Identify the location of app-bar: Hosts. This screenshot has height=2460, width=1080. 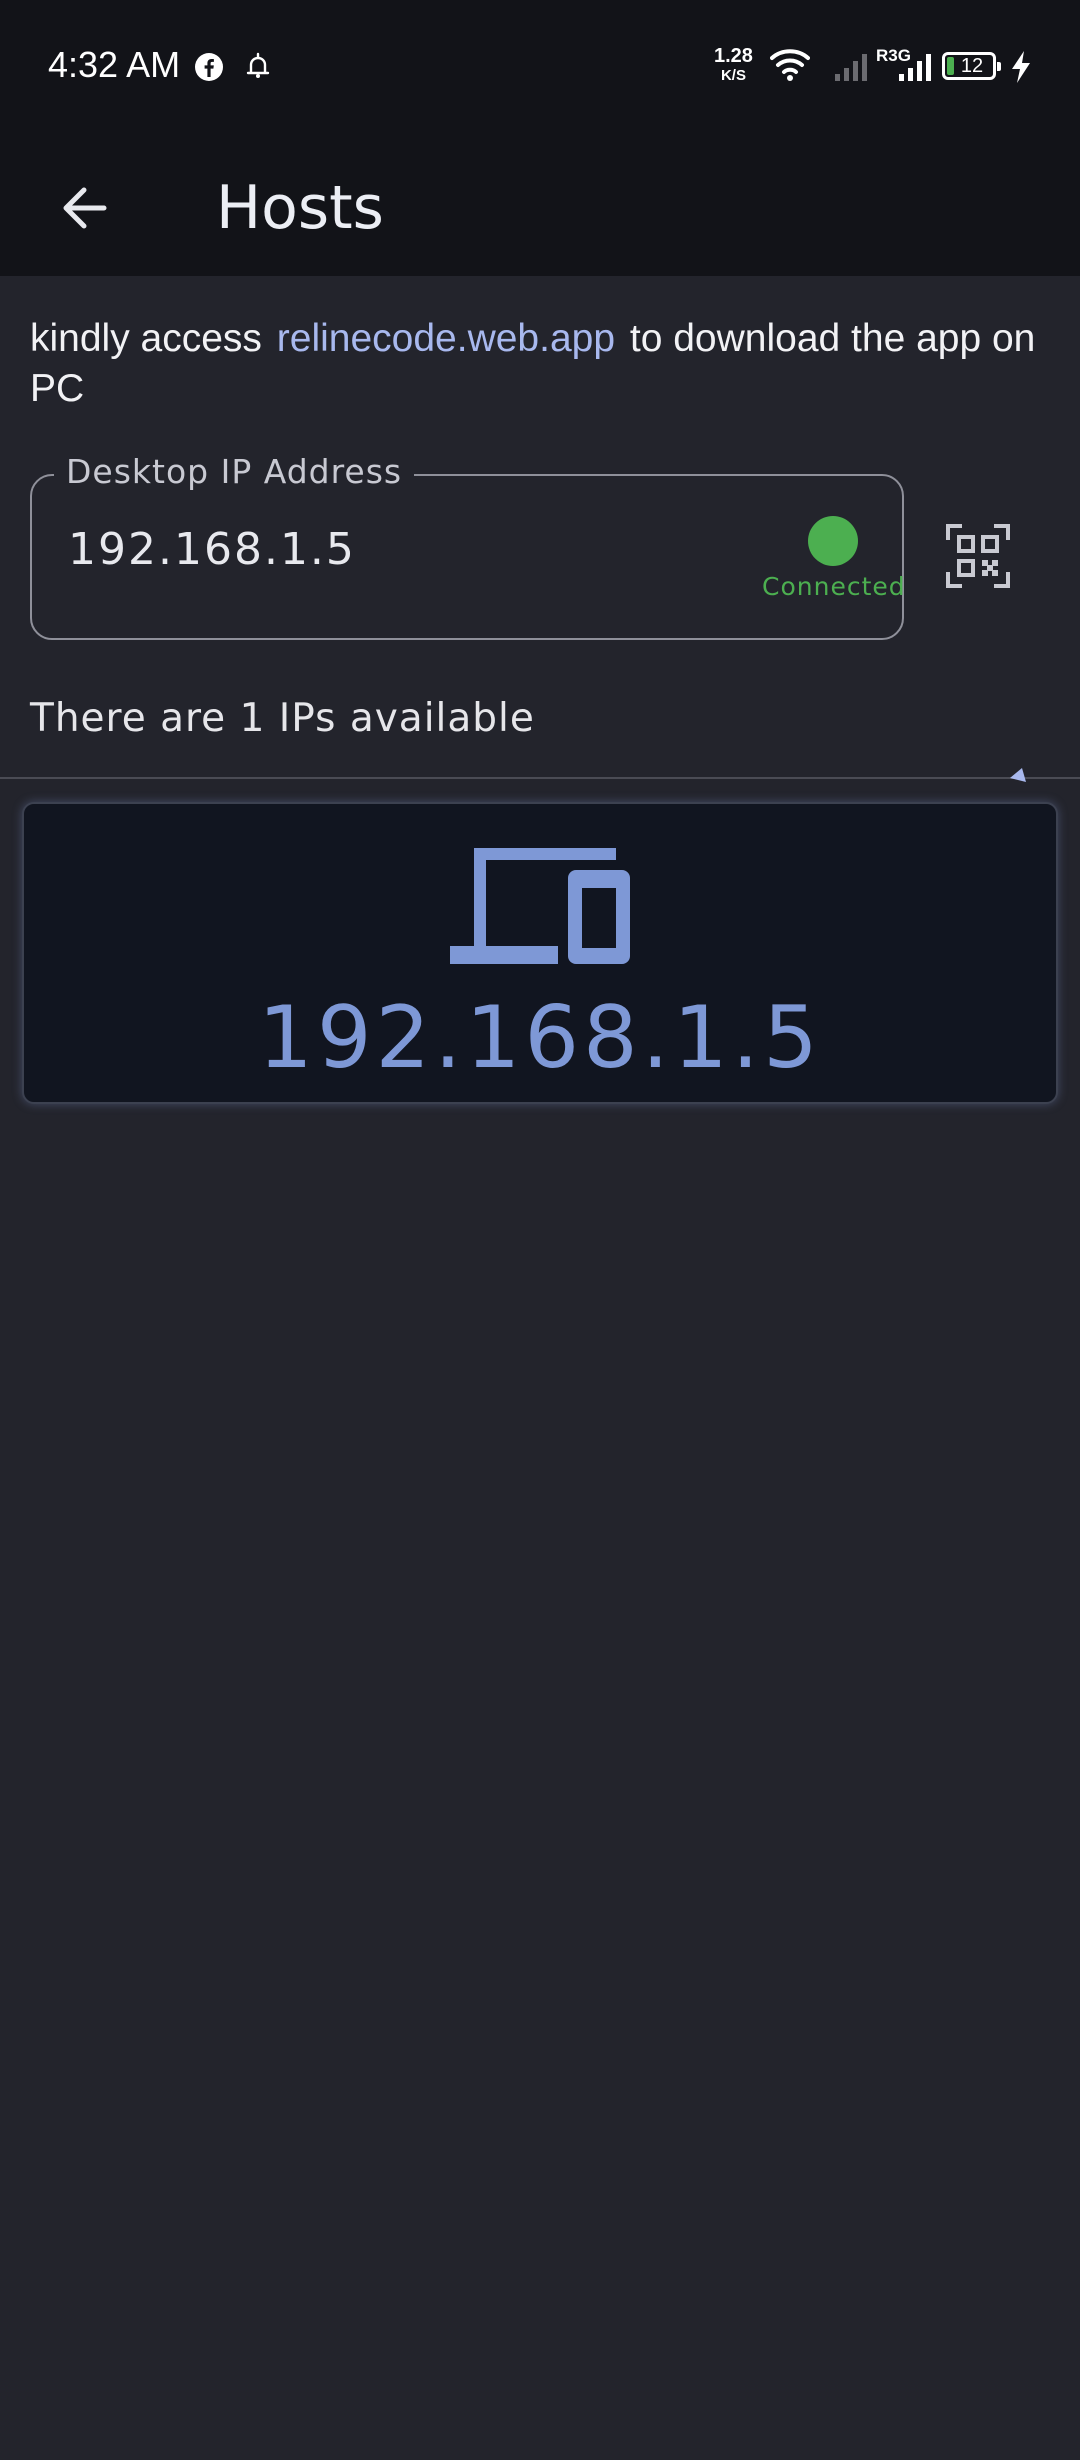
(540, 206).